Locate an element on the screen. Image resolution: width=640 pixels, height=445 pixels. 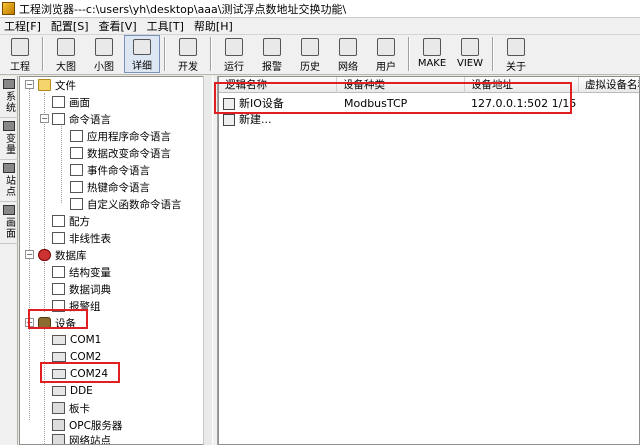
tab-variables-label: 变量 is located at coordinates (9, 144).